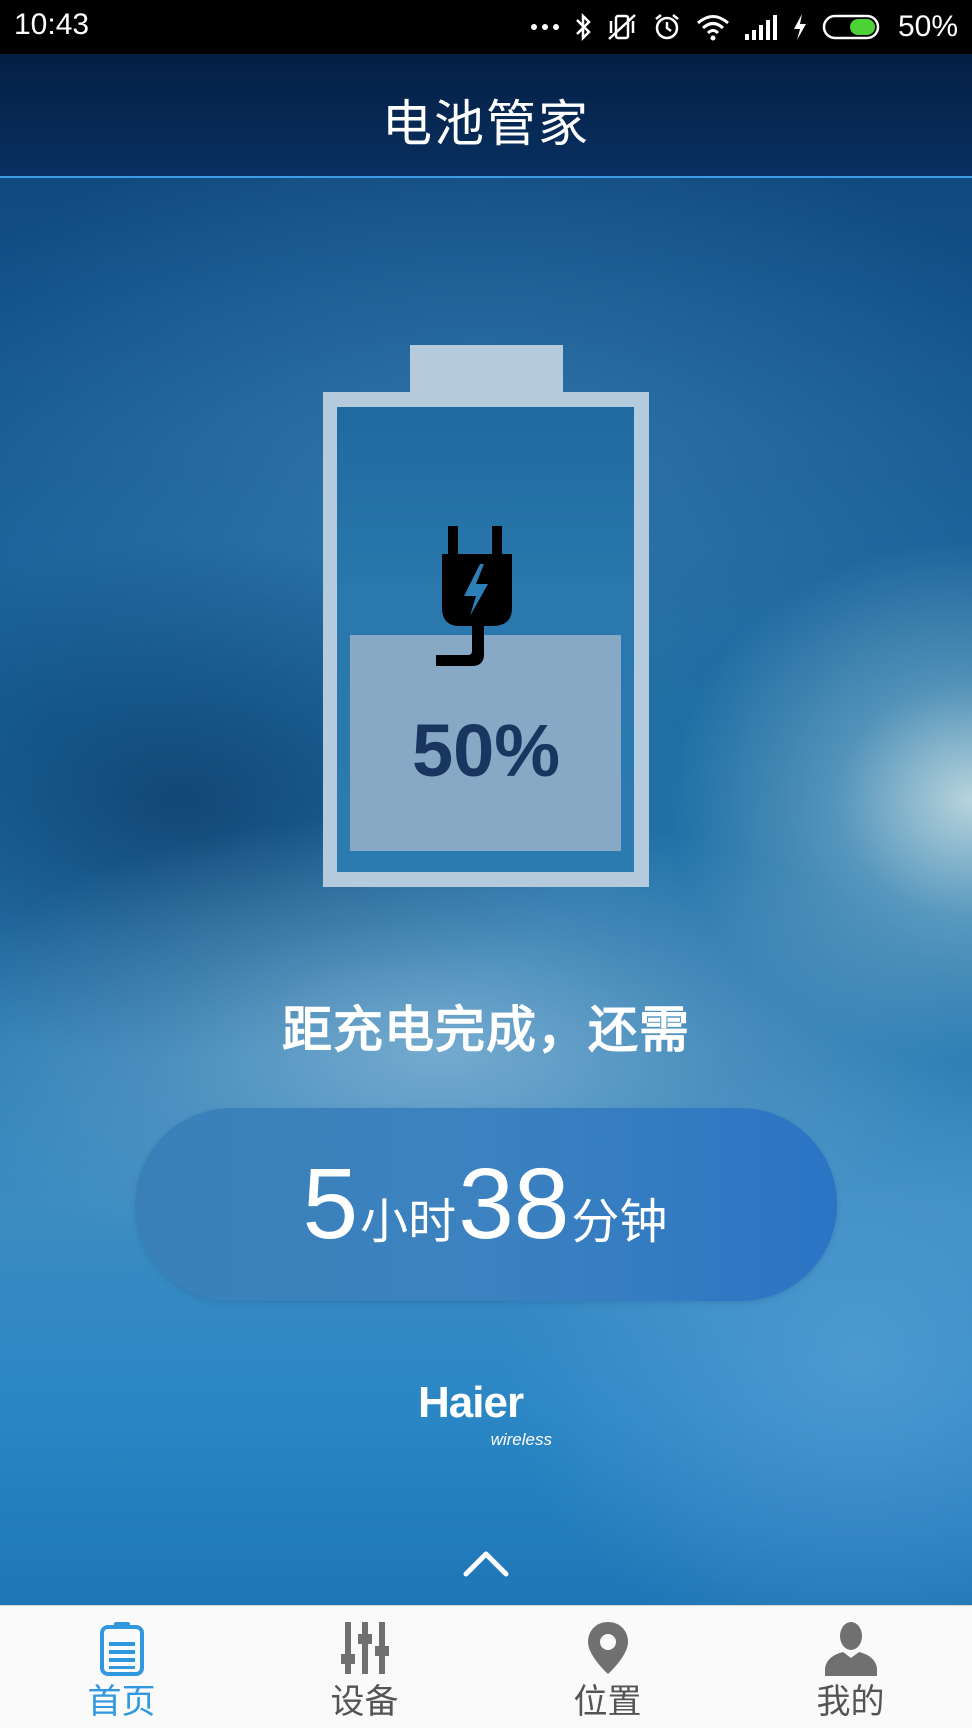 This screenshot has height=1728, width=972. I want to click on nav-label-mine: 我的, so click(850, 1702).